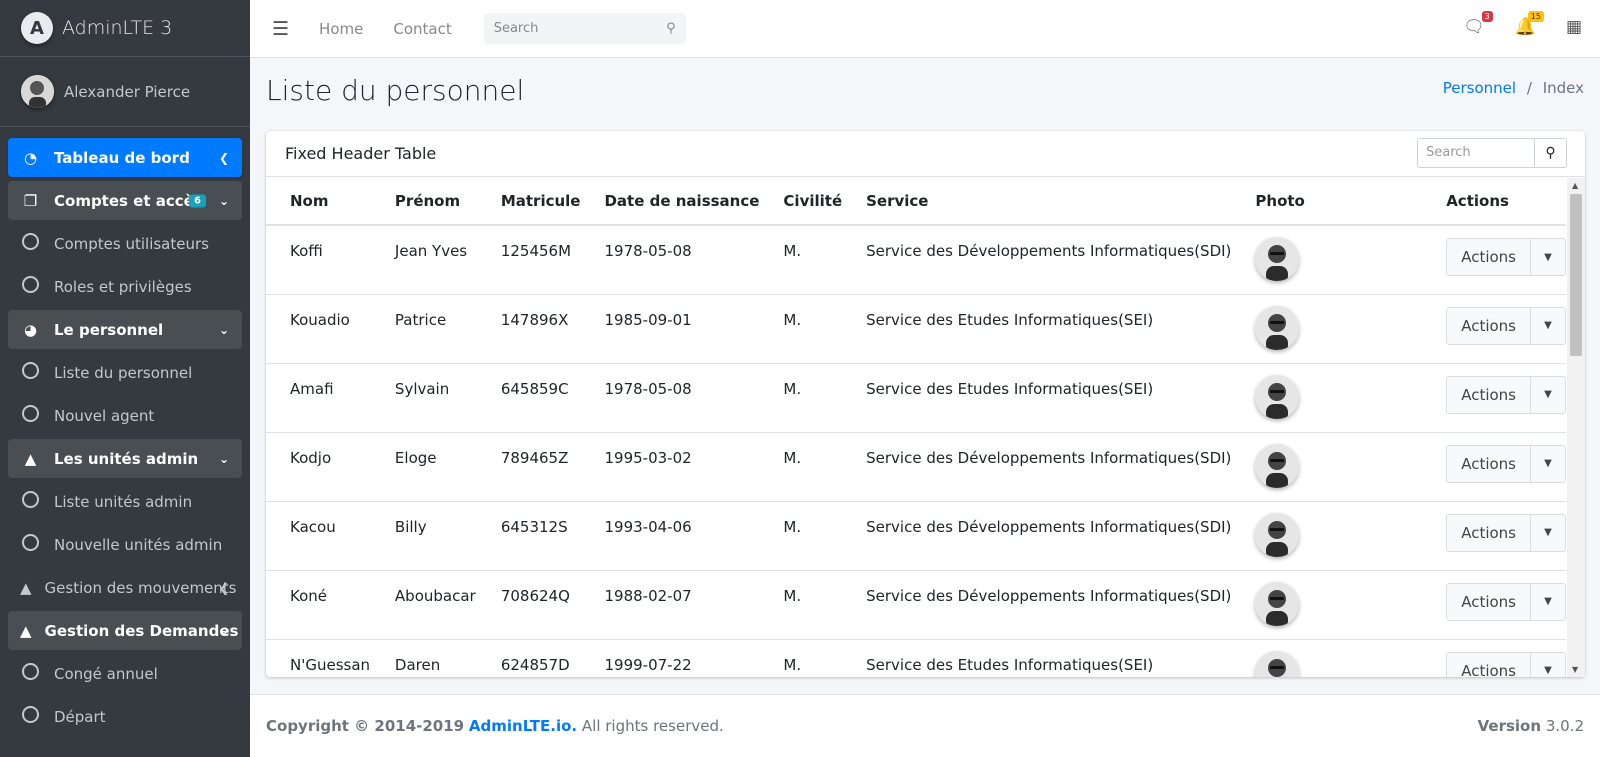 This screenshot has height=757, width=1600. I want to click on messages-icon: 🗨 3, so click(1478, 24).